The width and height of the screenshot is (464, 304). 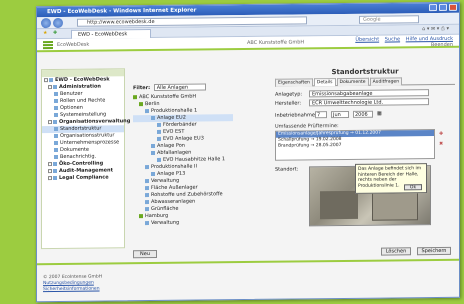 I want to click on search-link: Suche, so click(x=392, y=39).